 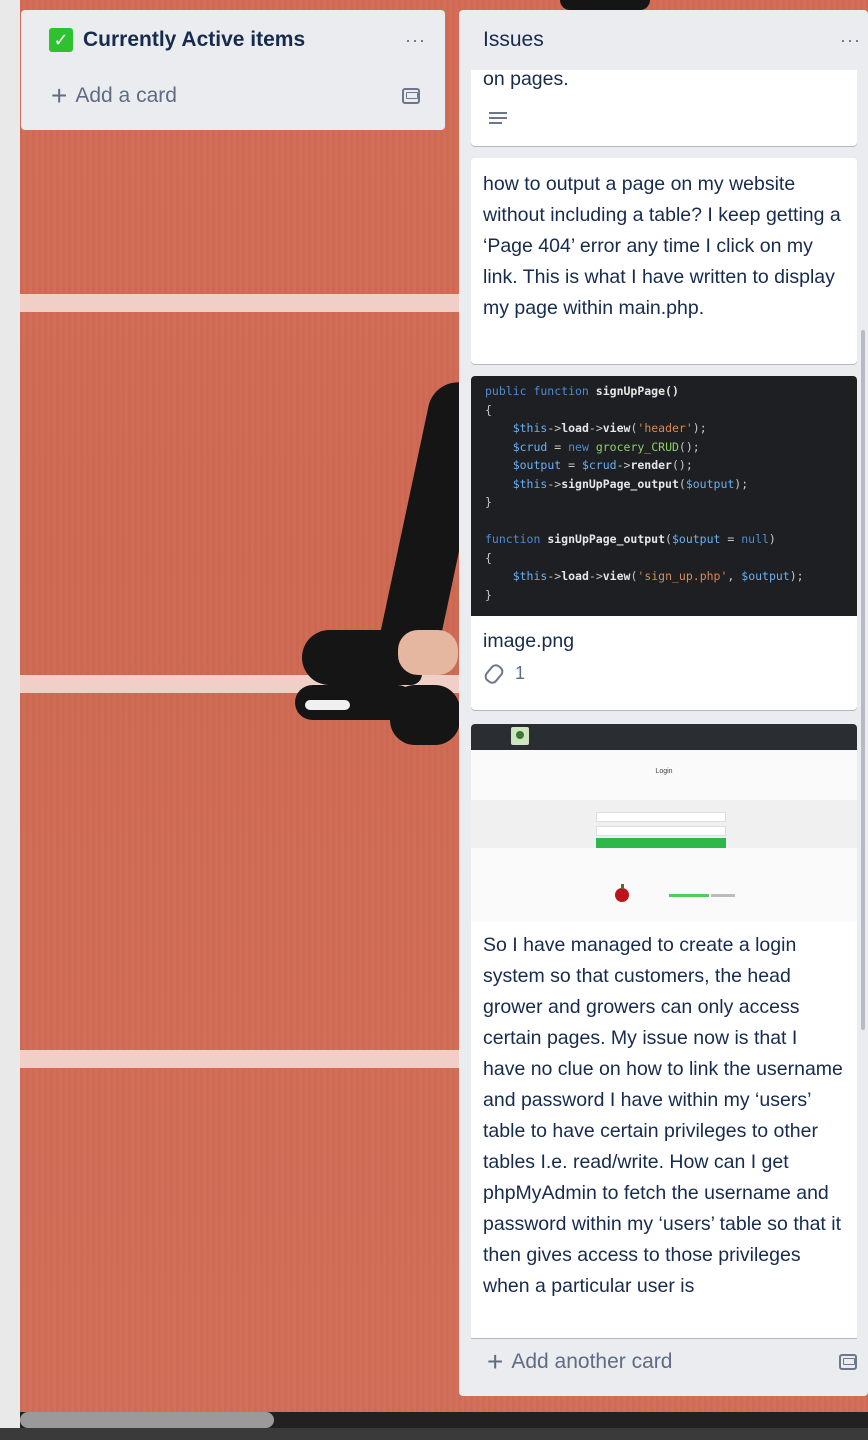 What do you see at coordinates (61, 40) in the screenshot?
I see `check-icon: ✓` at bounding box center [61, 40].